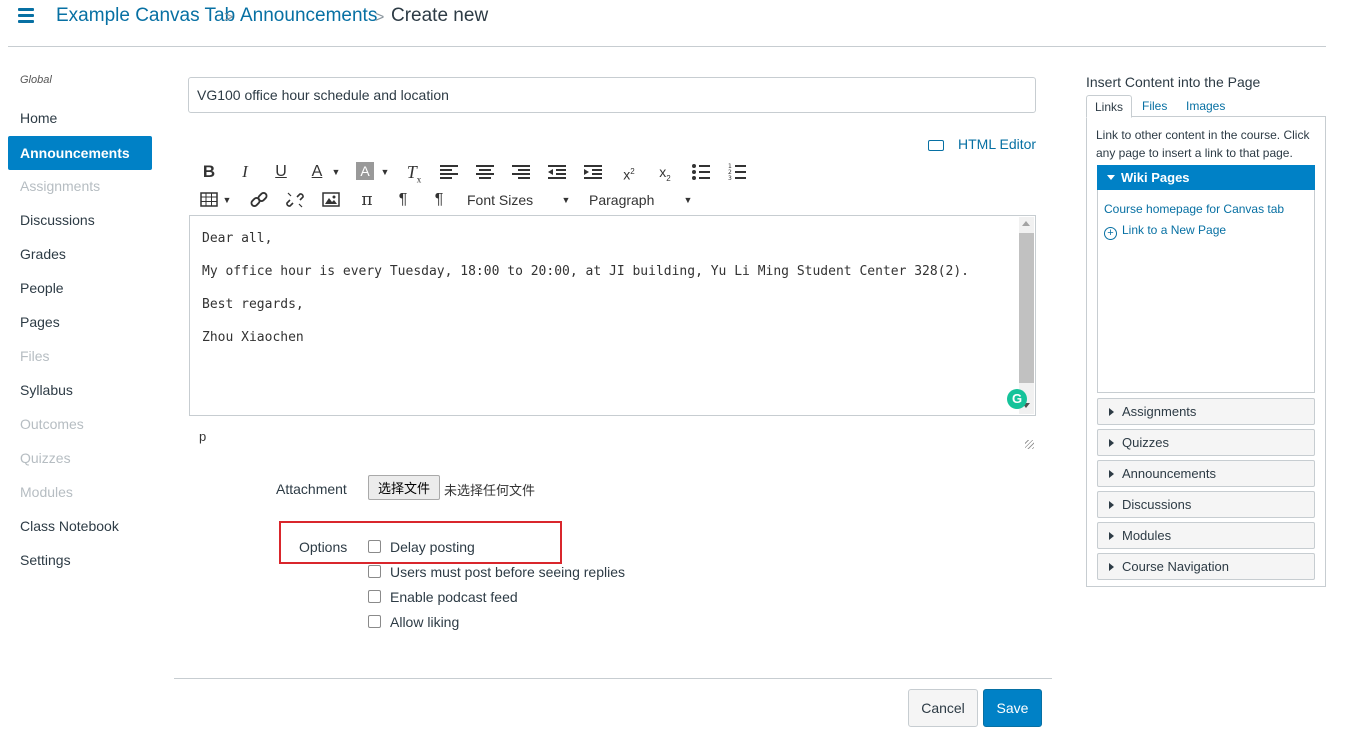 This screenshot has height=749, width=1347. I want to click on save-button: Save, so click(1012, 708).